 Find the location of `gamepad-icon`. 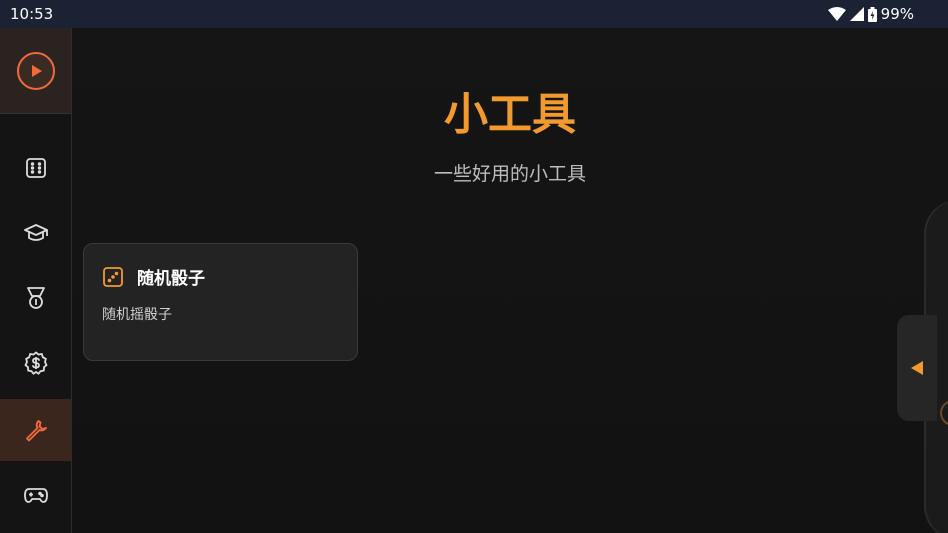

gamepad-icon is located at coordinates (35, 495).